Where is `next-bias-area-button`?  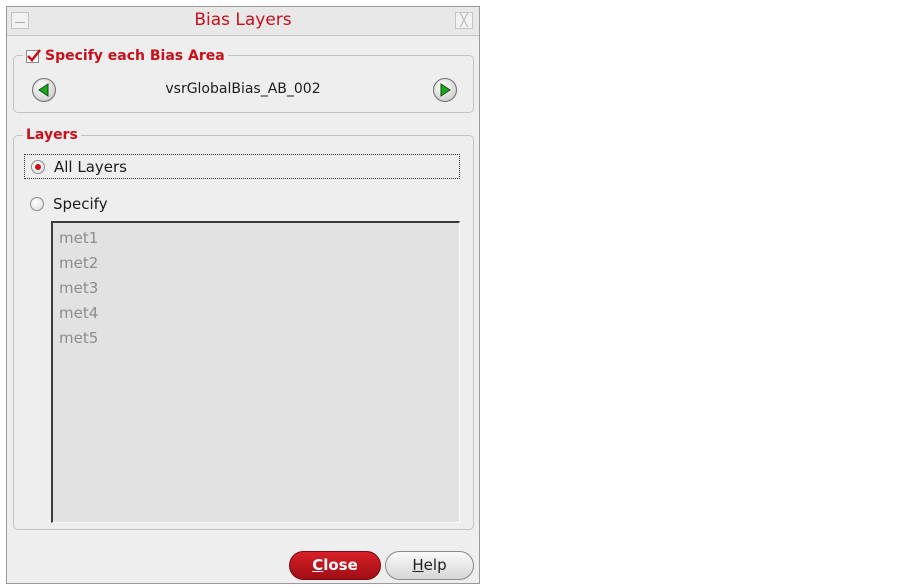
next-bias-area-button is located at coordinates (445, 90).